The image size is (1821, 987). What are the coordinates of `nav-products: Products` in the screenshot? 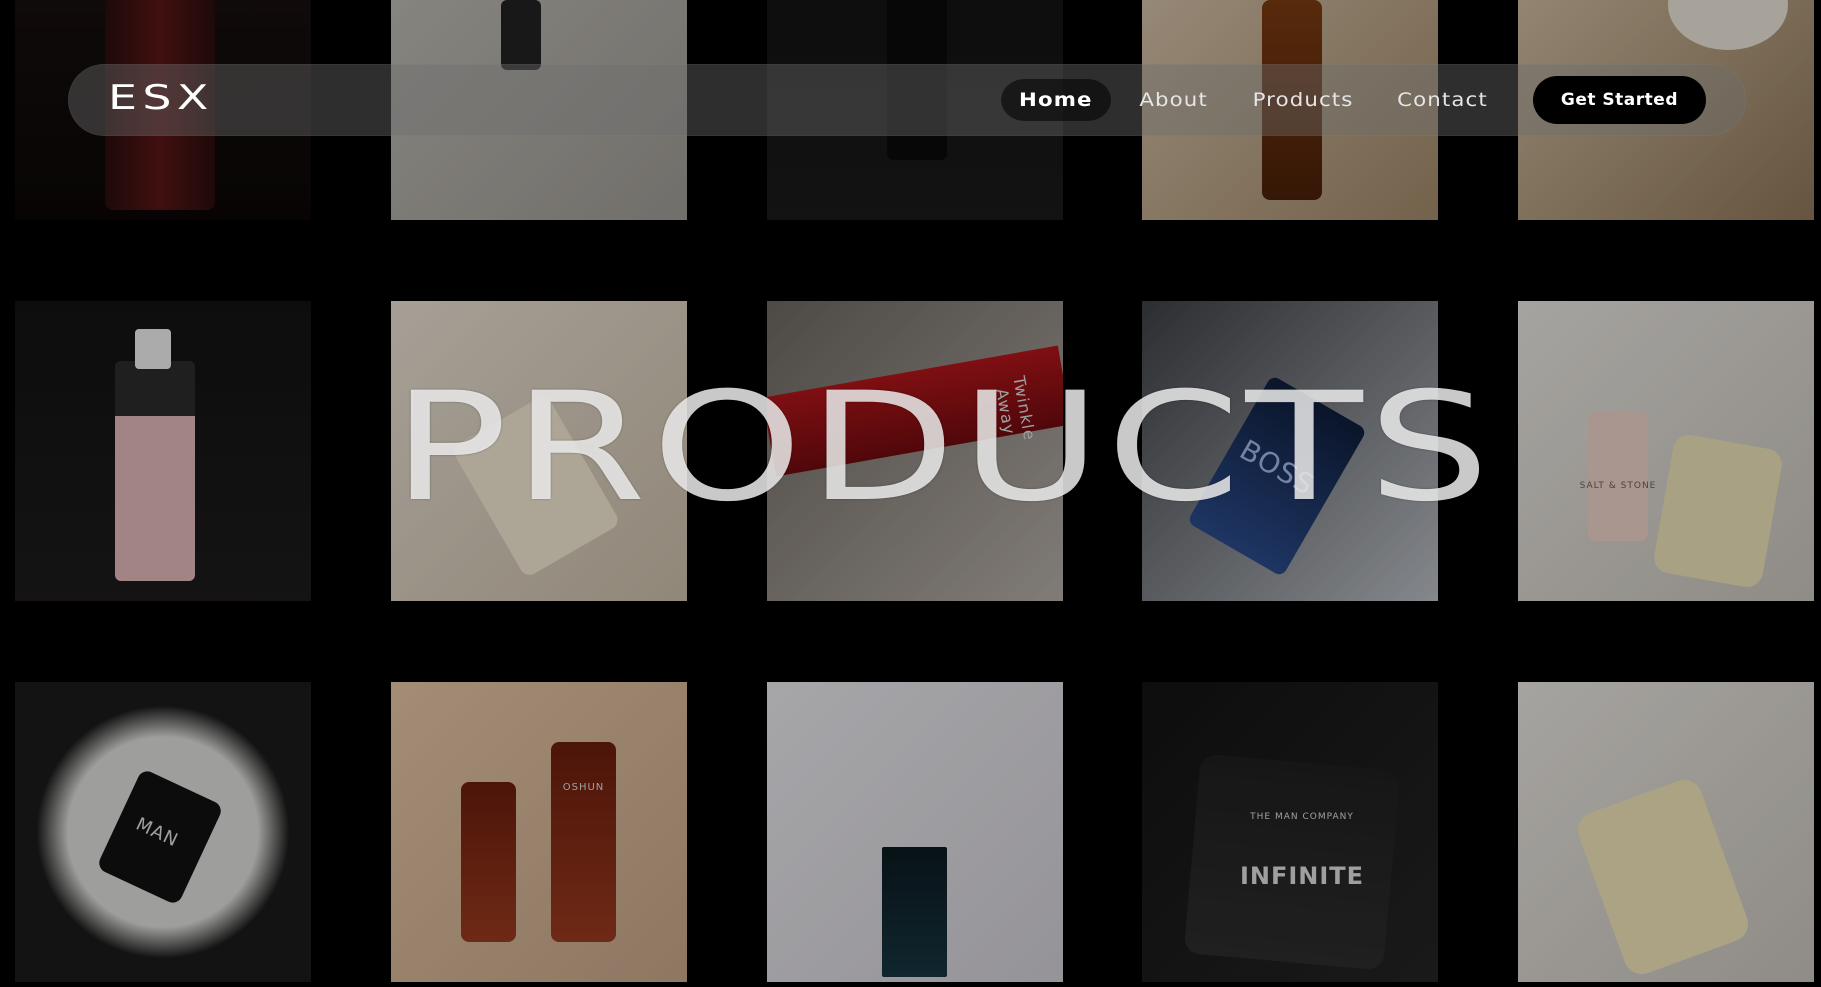 It's located at (1303, 100).